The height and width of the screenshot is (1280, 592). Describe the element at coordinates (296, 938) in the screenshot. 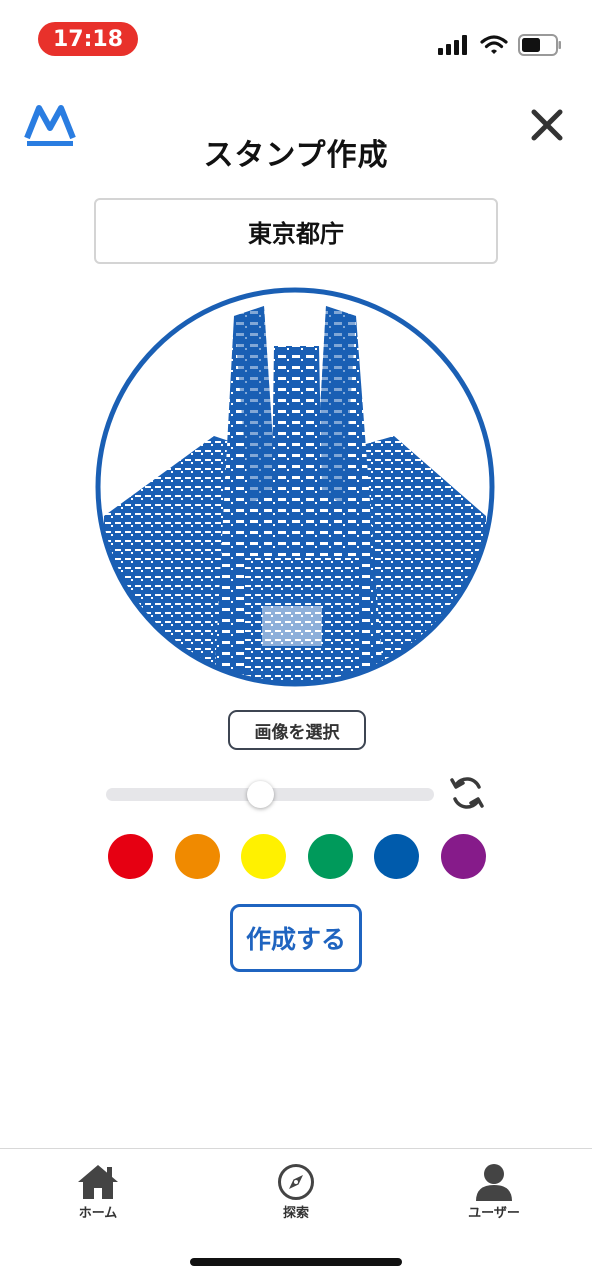

I see `create-button: 作成する` at that location.